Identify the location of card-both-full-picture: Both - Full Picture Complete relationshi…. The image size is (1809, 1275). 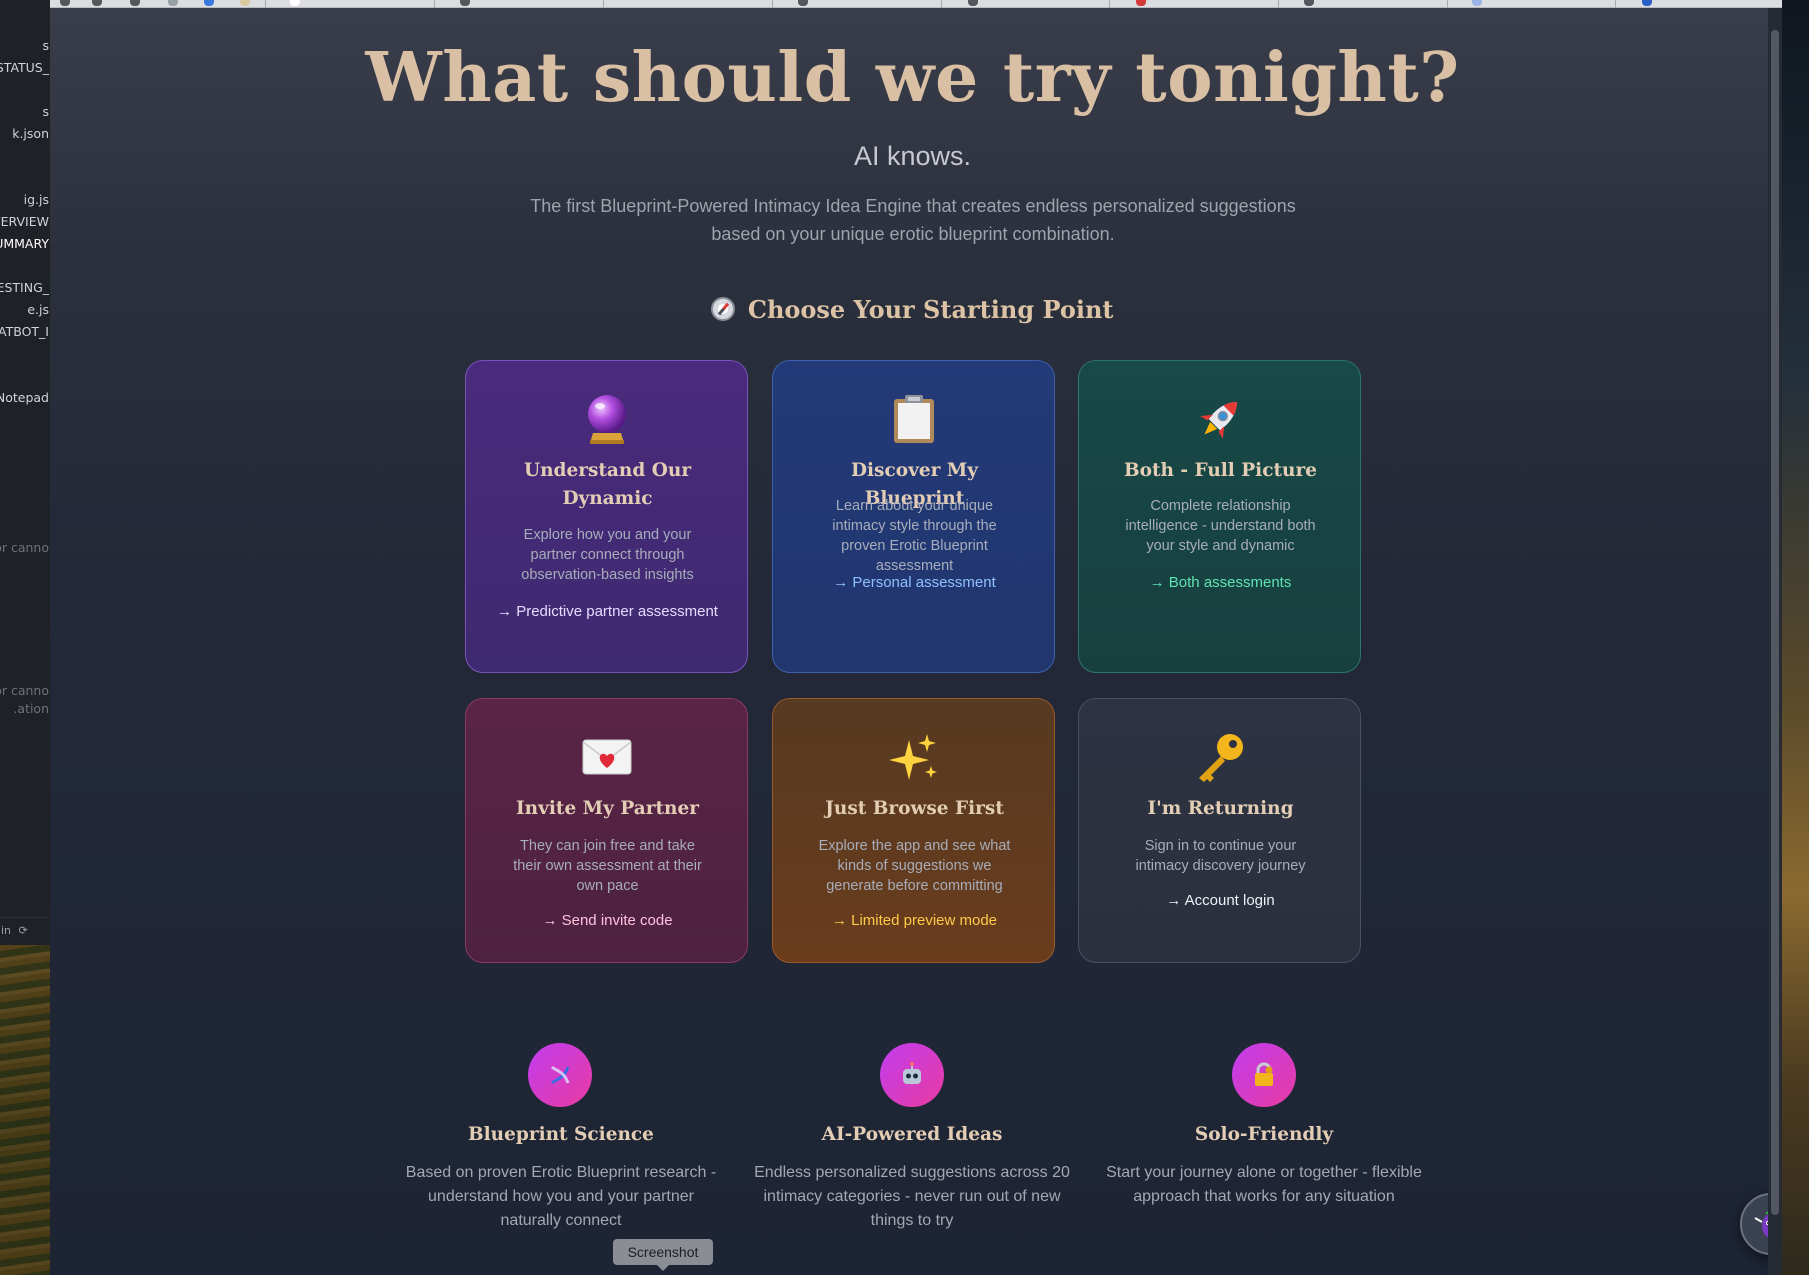
(1219, 516).